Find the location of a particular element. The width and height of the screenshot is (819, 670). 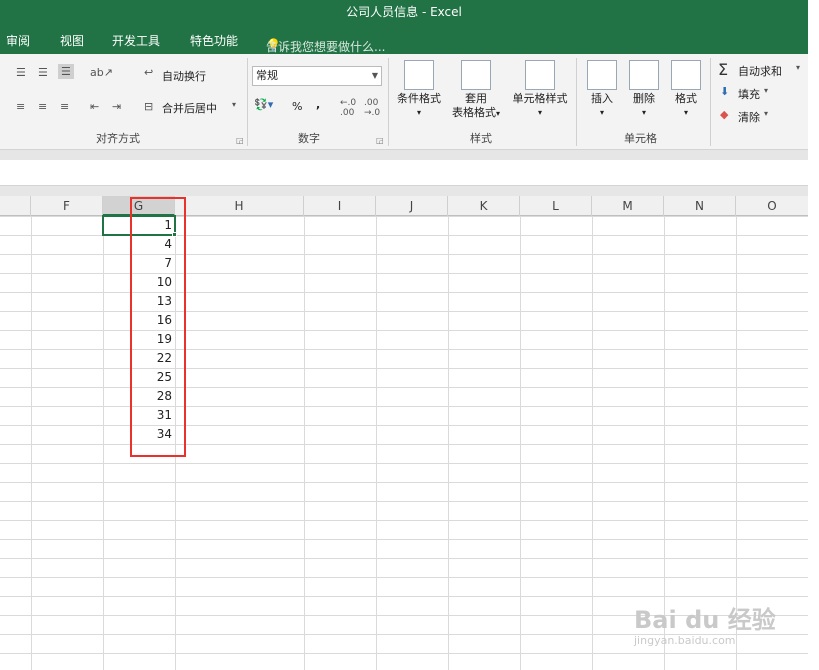

orientation-icon: ab↗ is located at coordinates (101, 72).